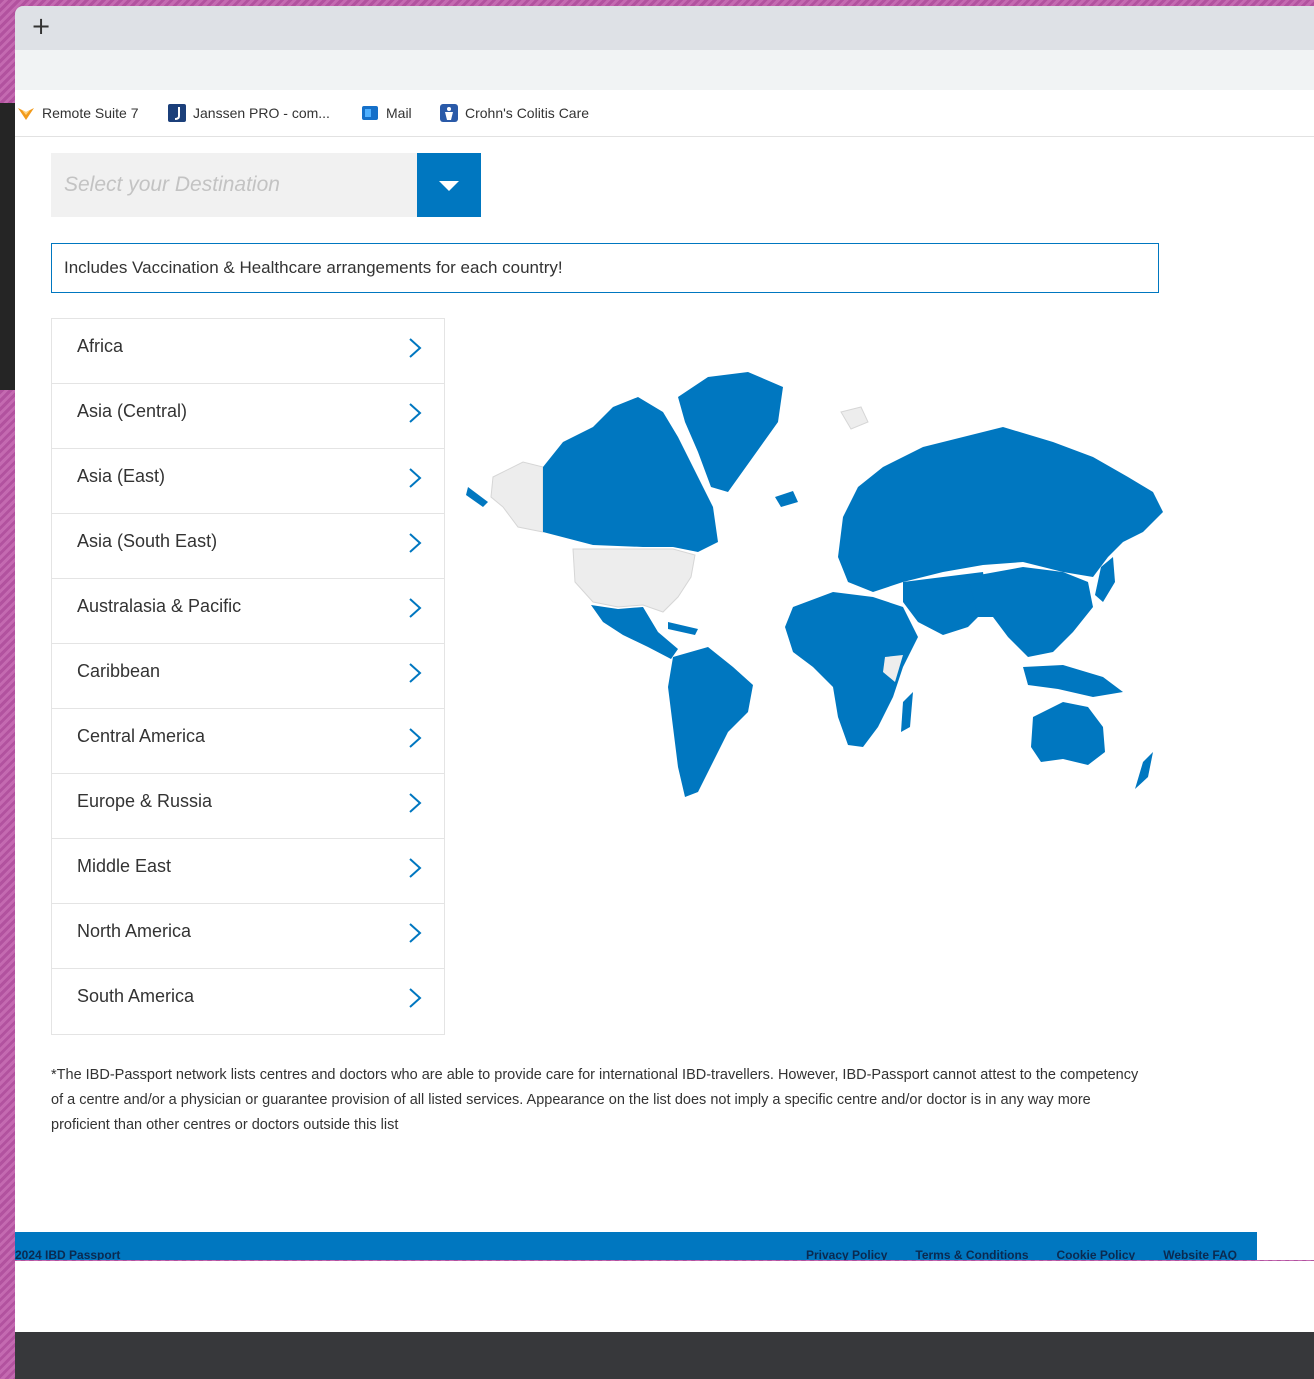 This screenshot has height=1379, width=1314. I want to click on bookmark-label: Crohn's Colitis Care, so click(527, 113).